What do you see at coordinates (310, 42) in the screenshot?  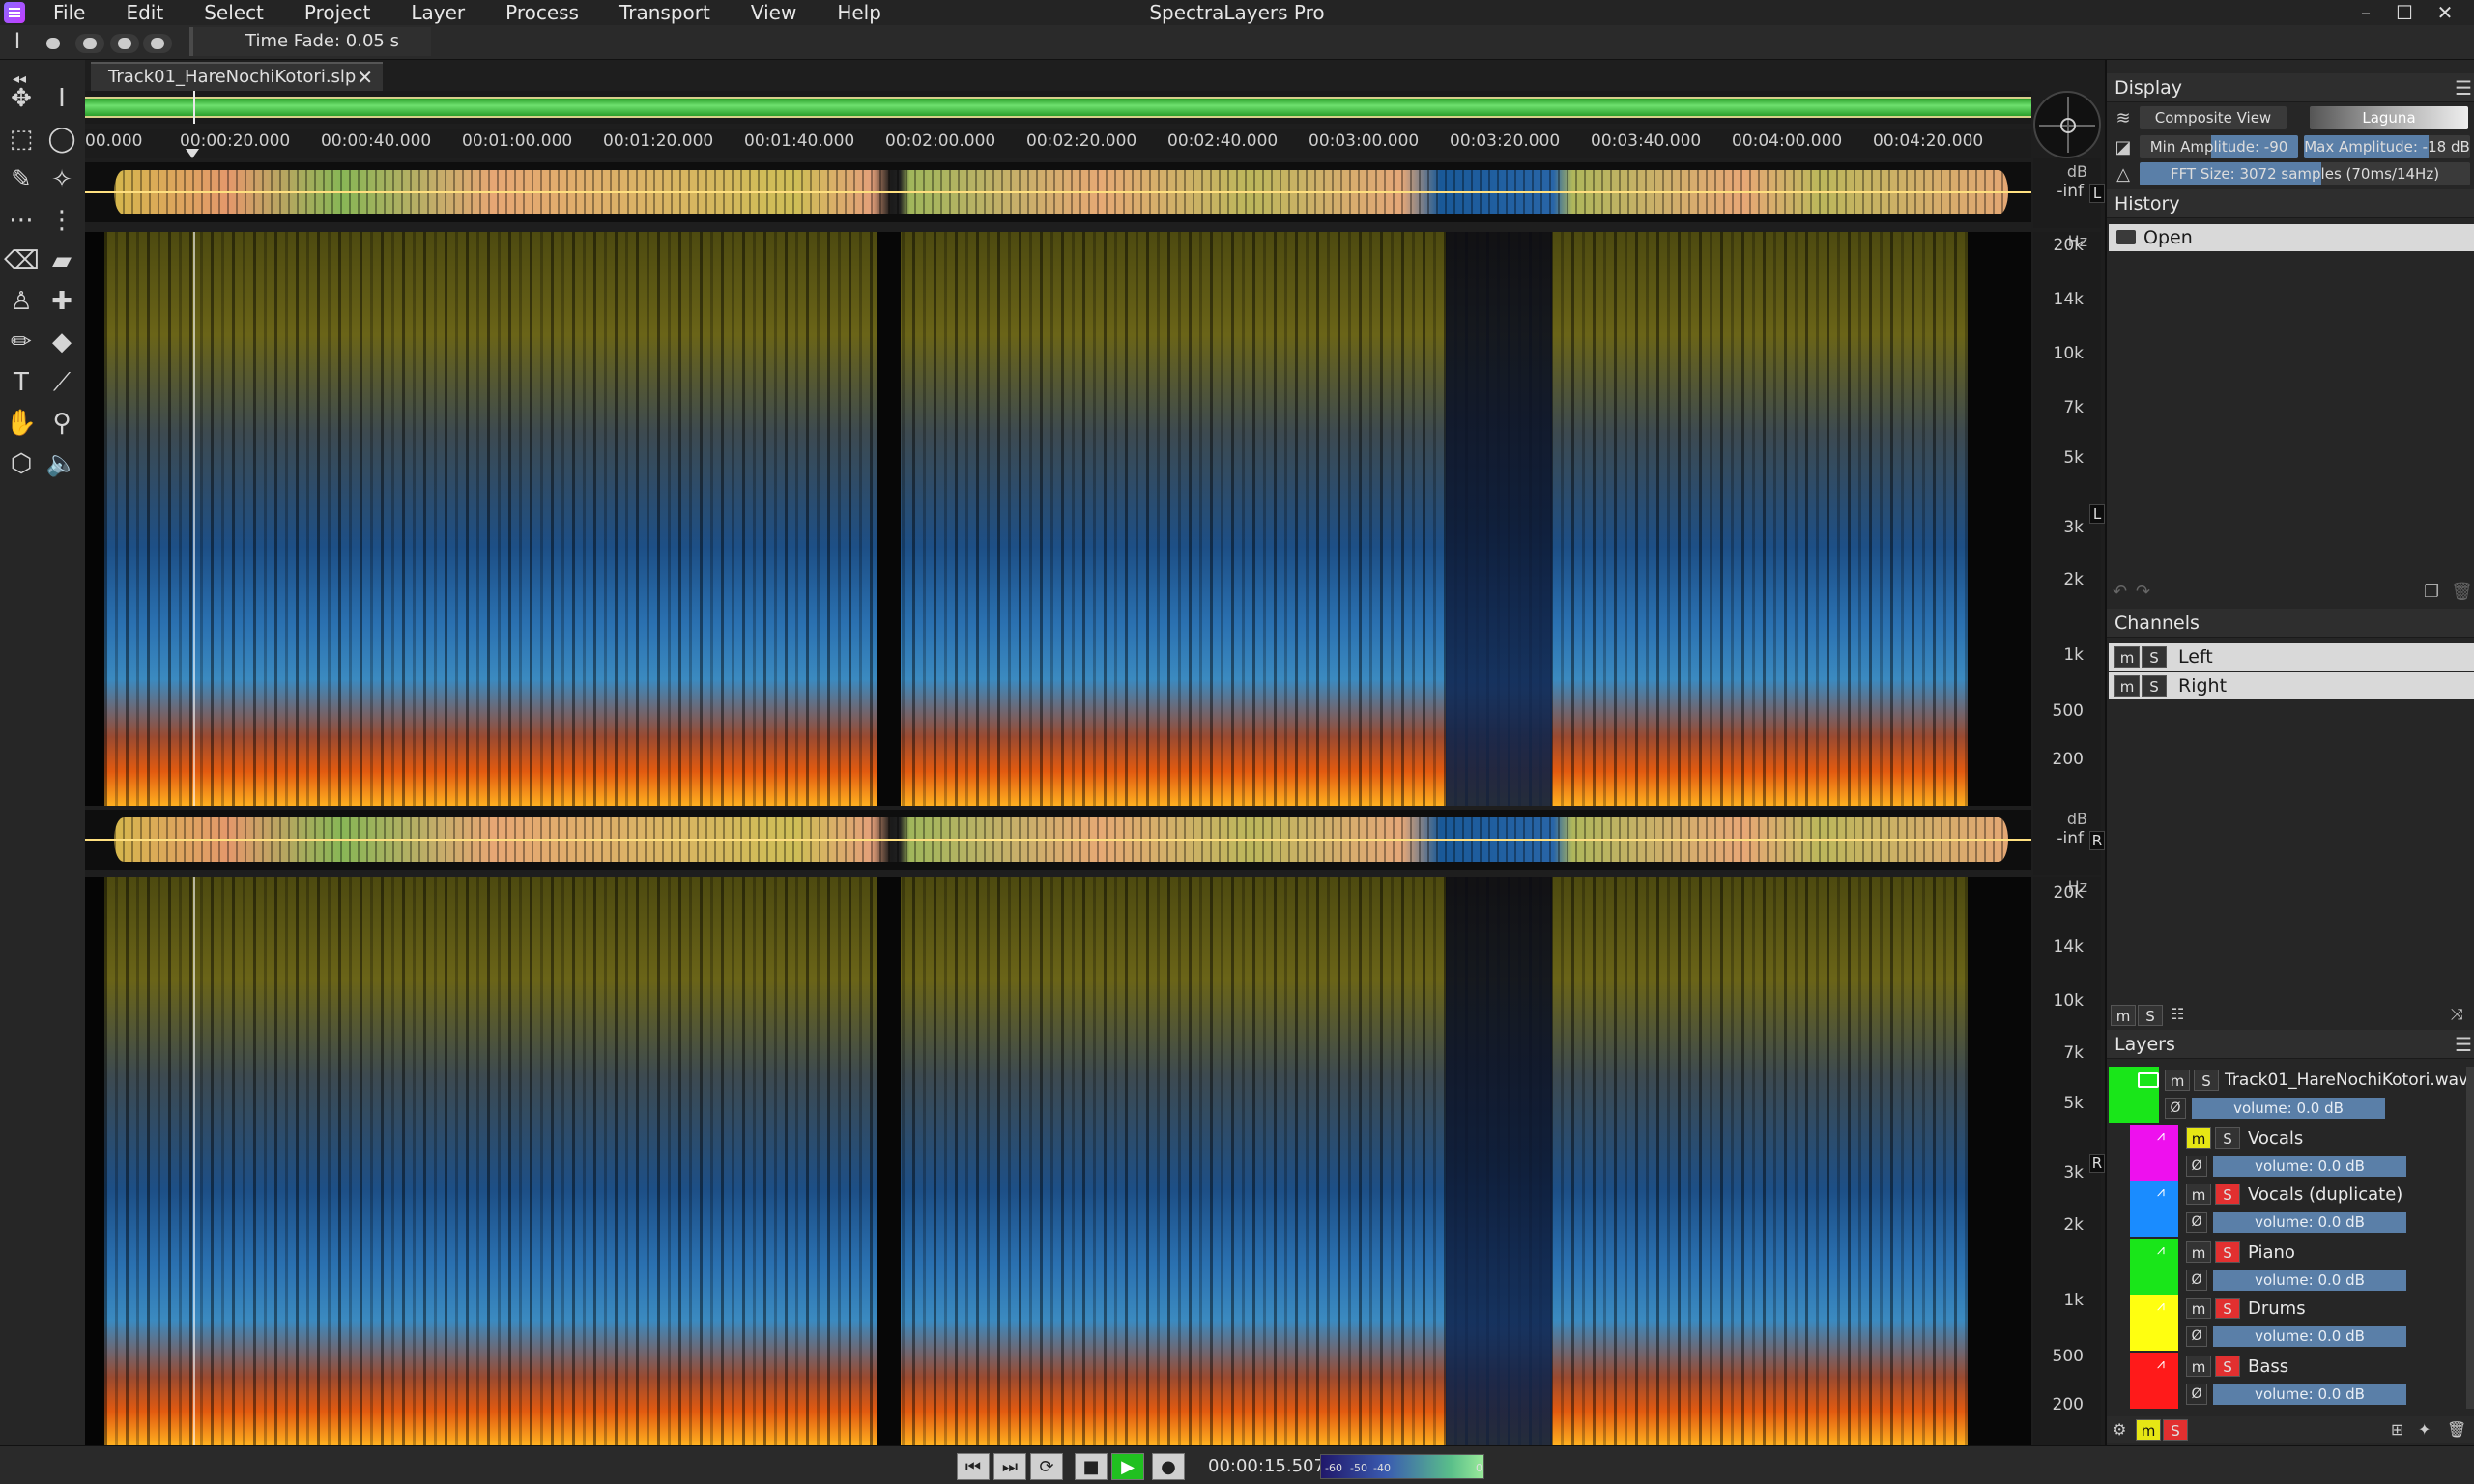 I see `time-fade-field: Time Fade: 0.05 s` at bounding box center [310, 42].